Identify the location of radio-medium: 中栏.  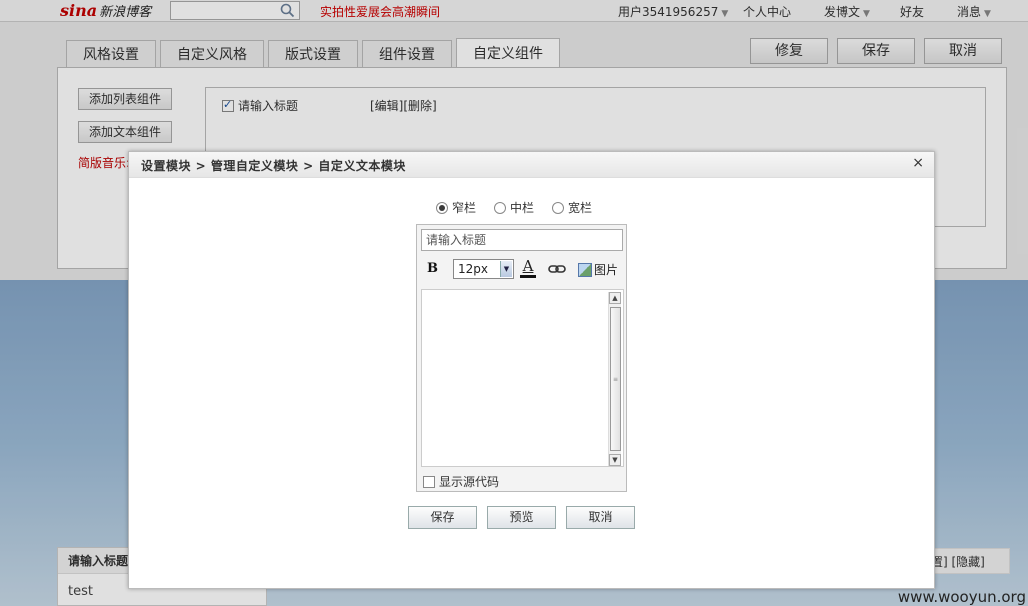
(514, 207).